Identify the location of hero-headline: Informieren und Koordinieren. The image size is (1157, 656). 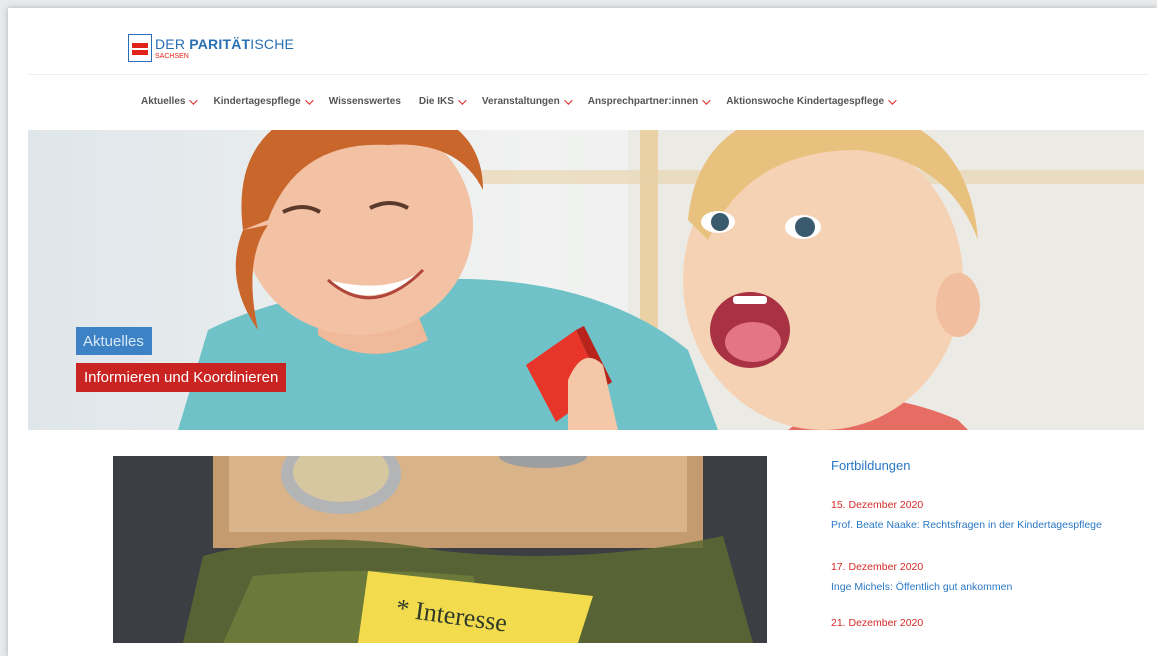
(181, 377).